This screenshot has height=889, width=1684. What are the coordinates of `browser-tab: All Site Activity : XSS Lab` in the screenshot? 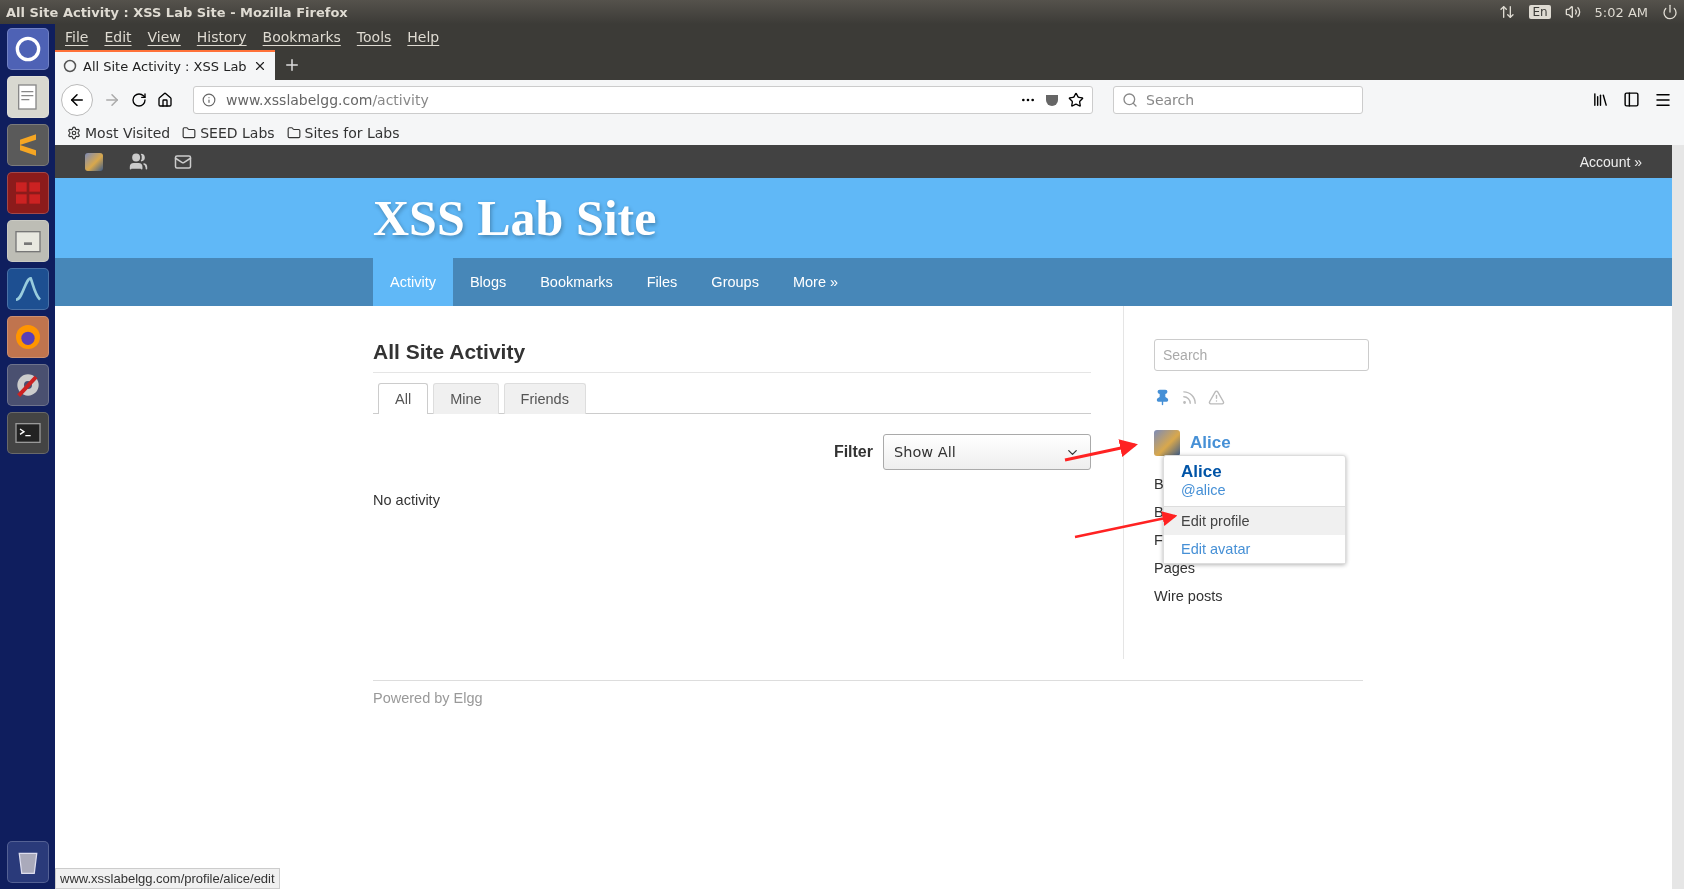 It's located at (165, 65).